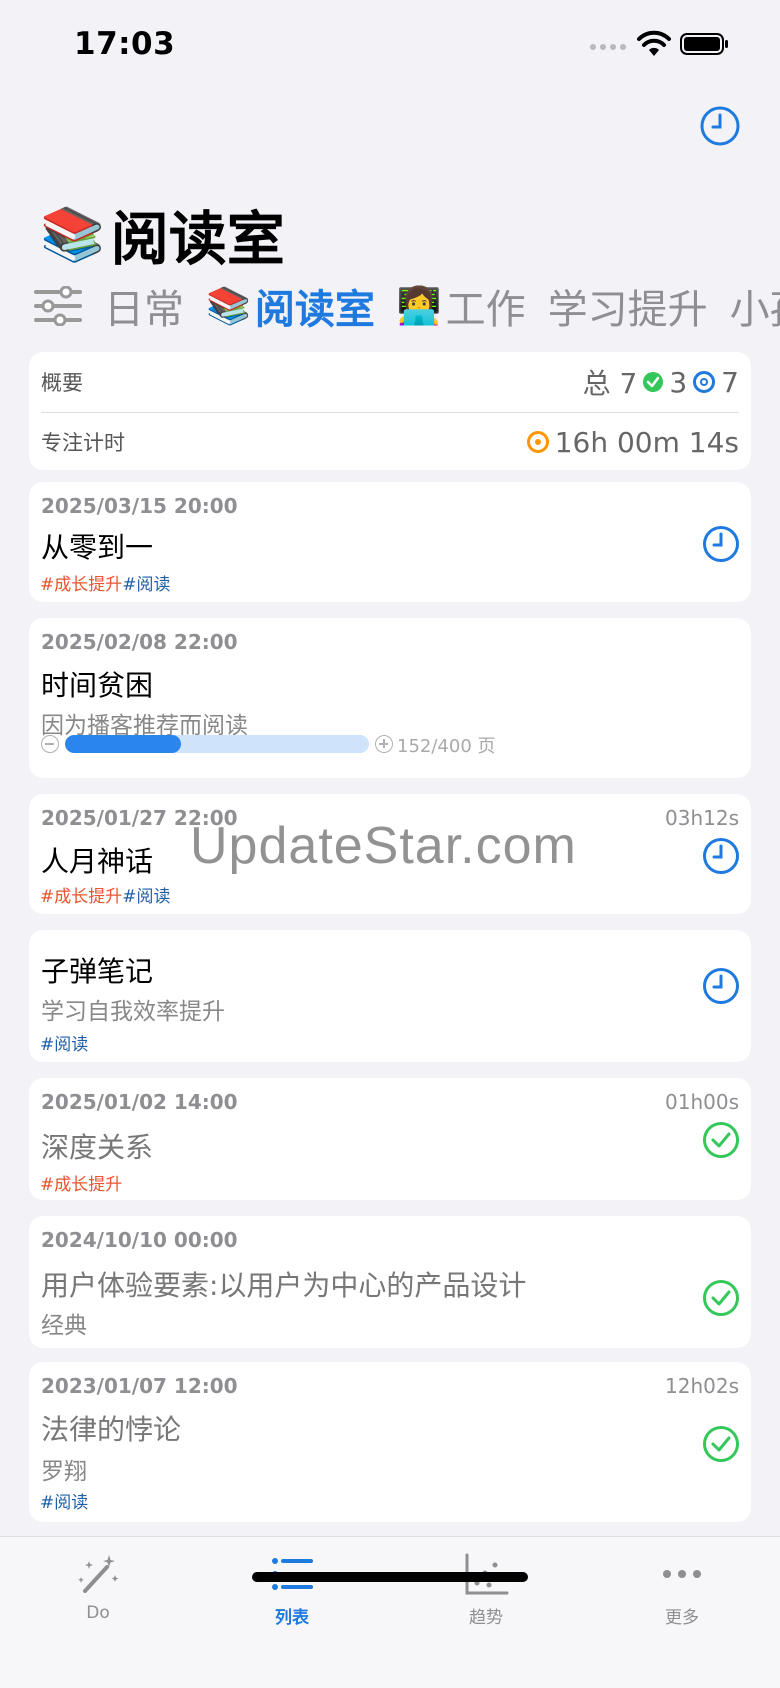 This screenshot has width=780, height=1688. I want to click on tabbar-do: Do, so click(98, 1587).